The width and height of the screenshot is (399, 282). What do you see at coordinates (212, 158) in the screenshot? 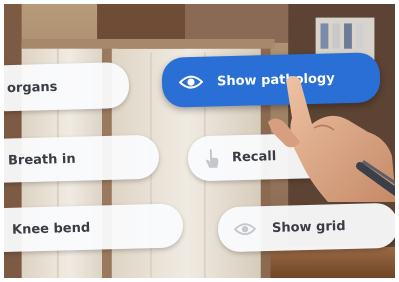
I see `hand-pointer-icon` at bounding box center [212, 158].